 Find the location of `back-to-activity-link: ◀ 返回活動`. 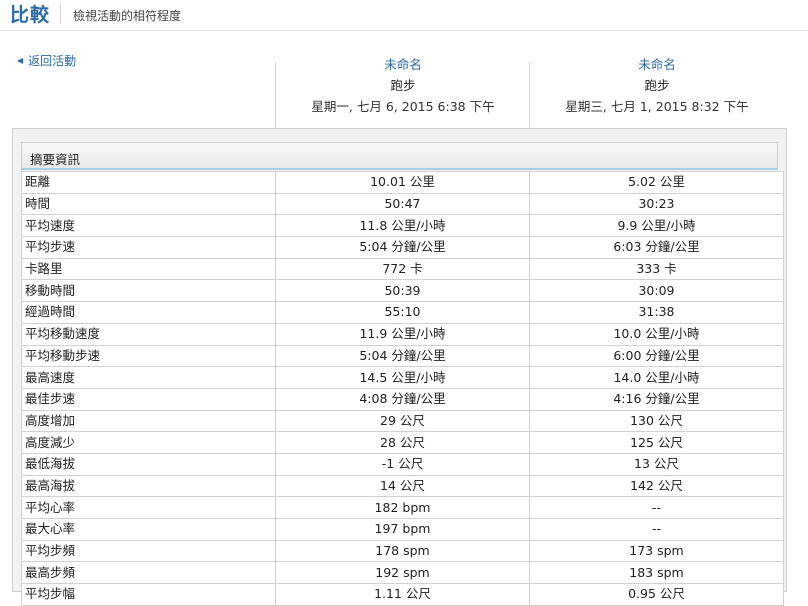

back-to-activity-link: ◀ 返回活動 is located at coordinates (46, 60).